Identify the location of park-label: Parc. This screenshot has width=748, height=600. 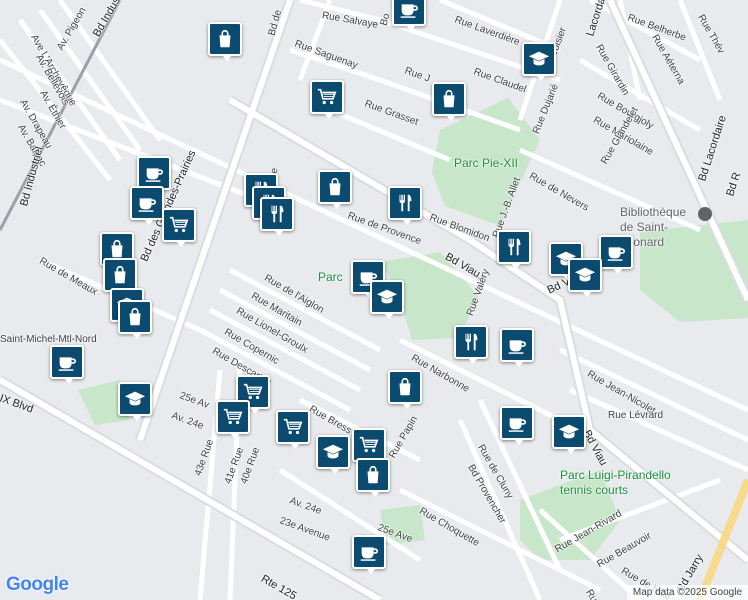
(330, 277).